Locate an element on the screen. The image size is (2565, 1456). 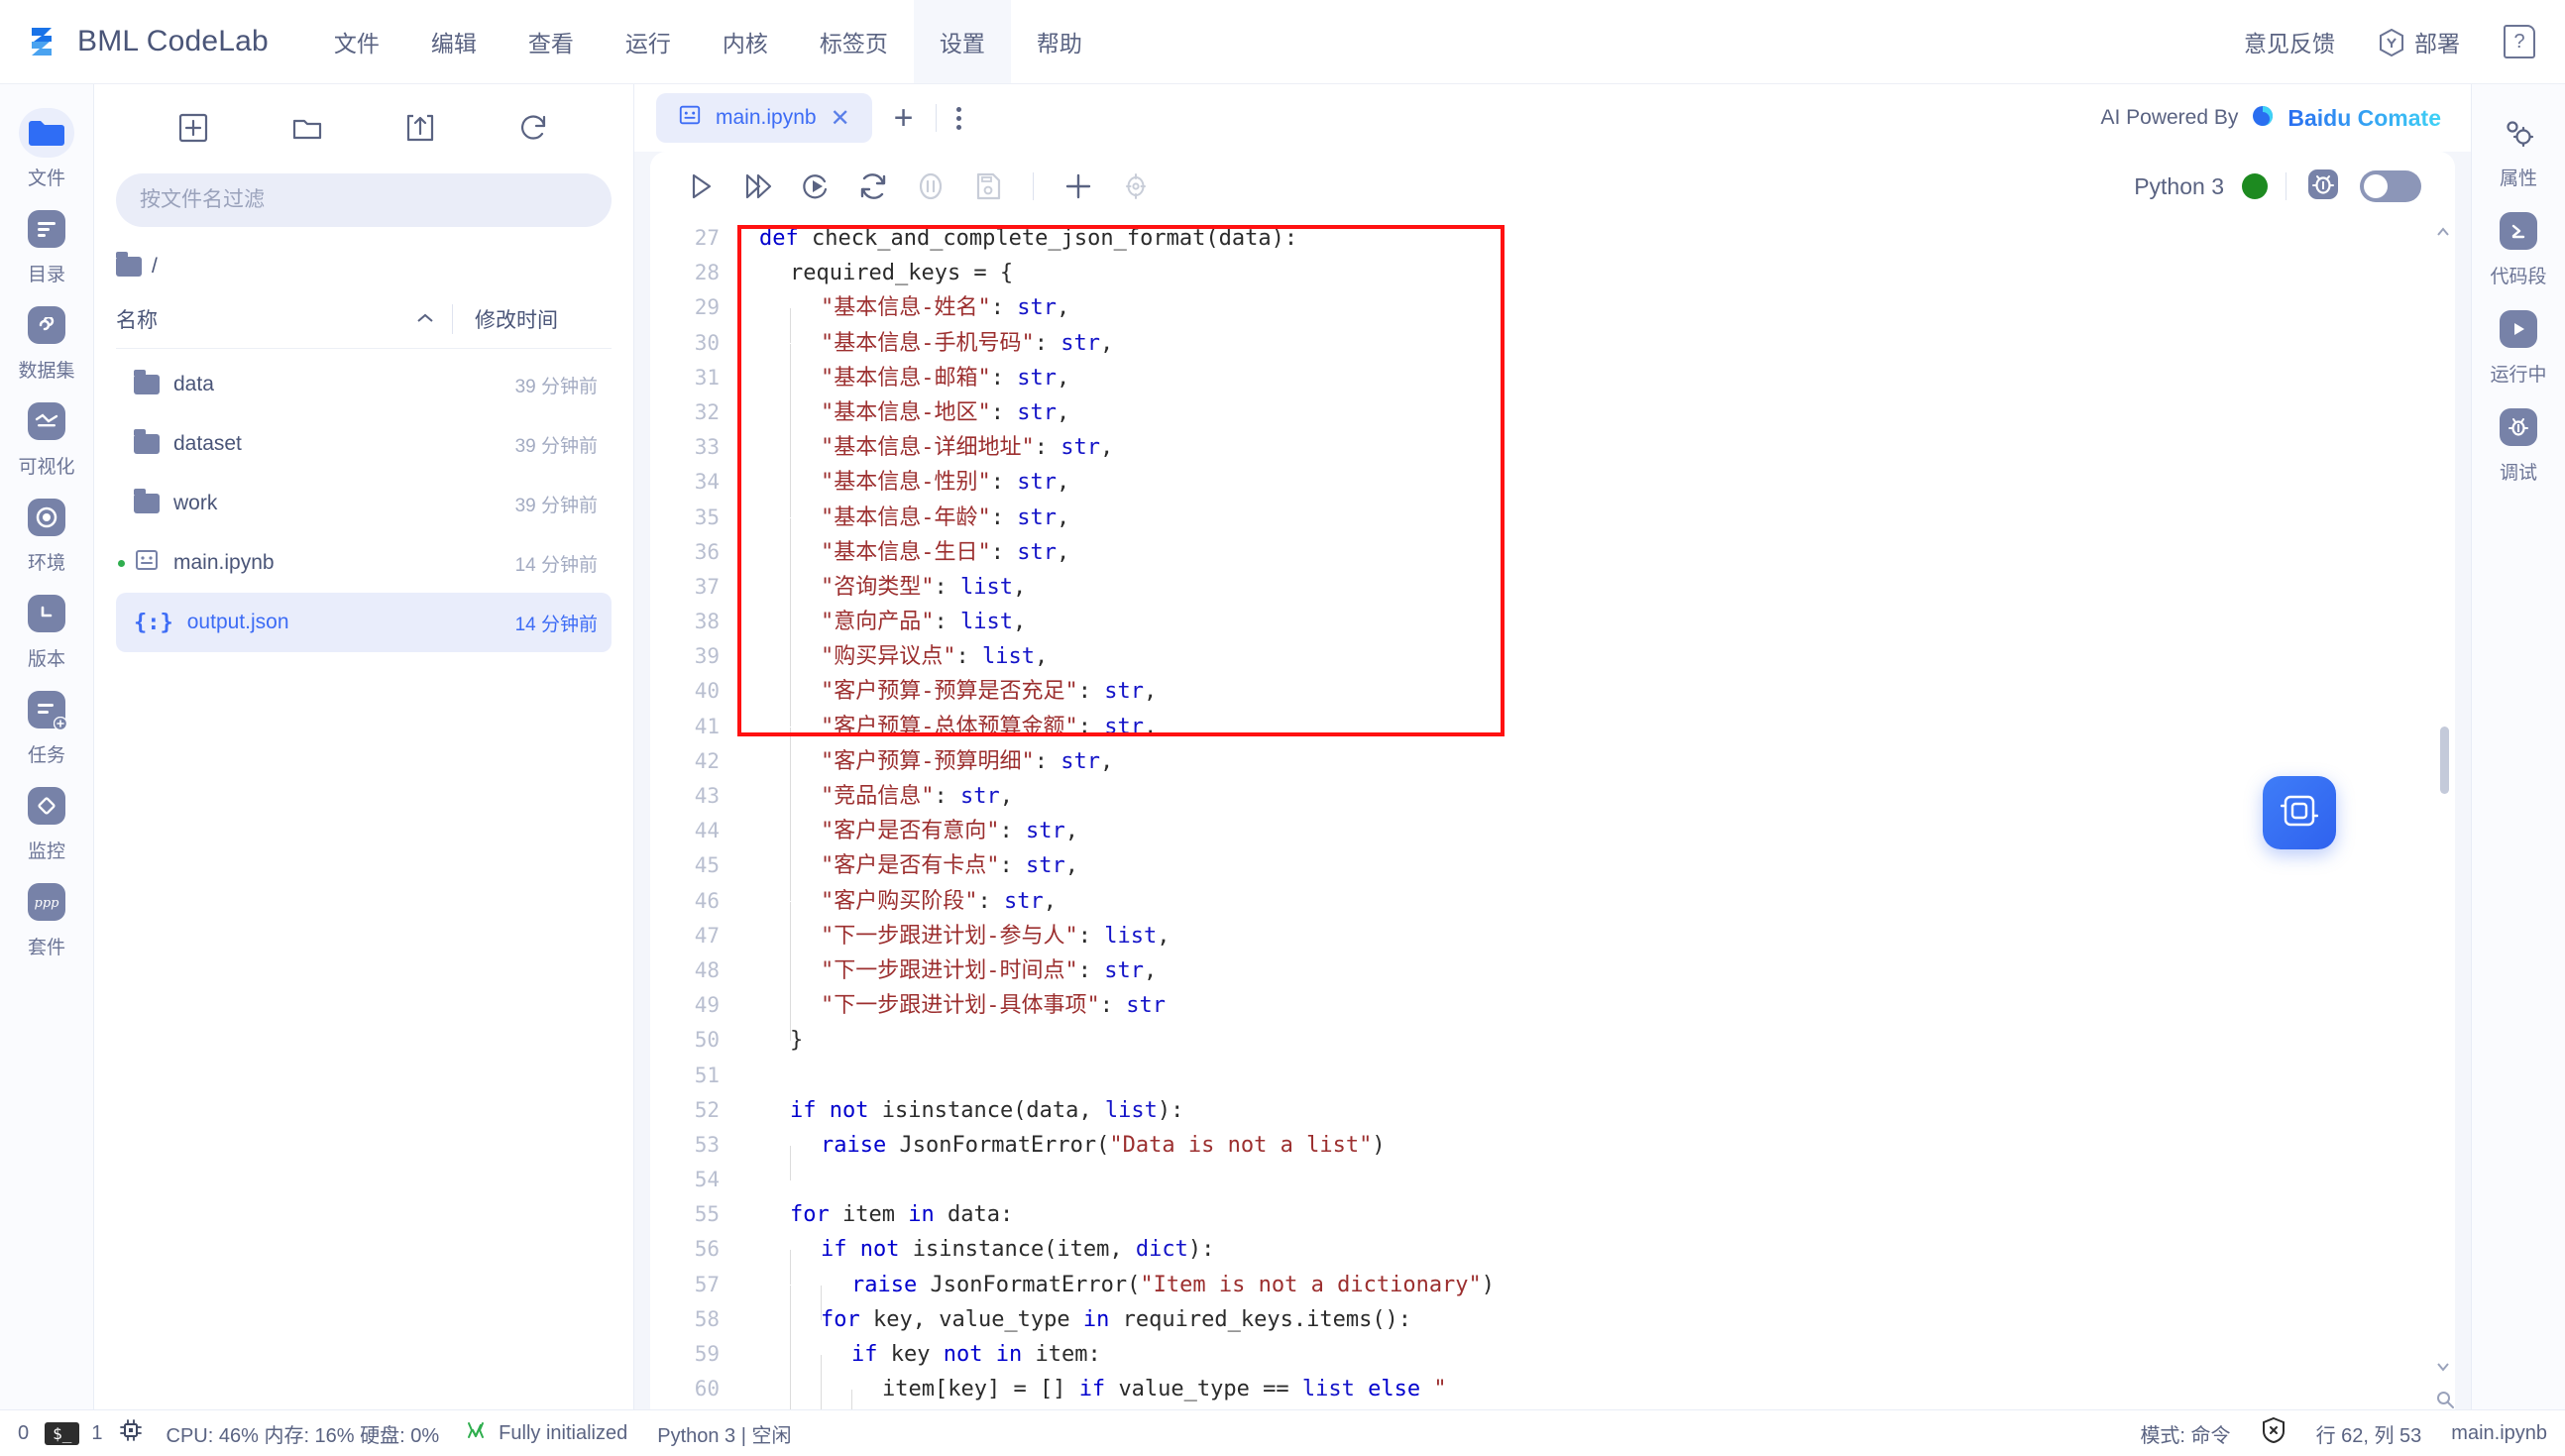
sidebar-item-toc: 目录 is located at coordinates (46, 243).